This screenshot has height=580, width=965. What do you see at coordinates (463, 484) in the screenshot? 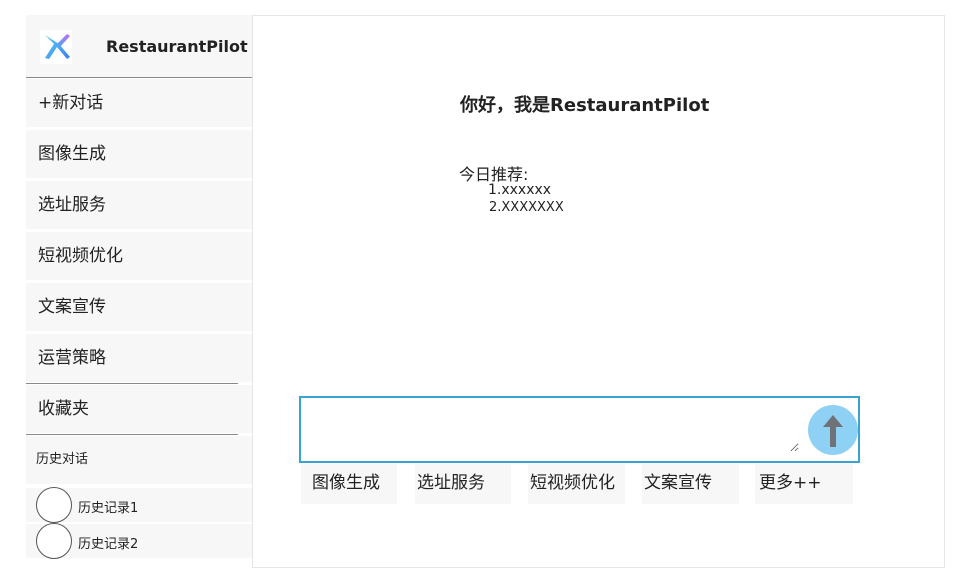
I see `quick-action-site-selection: 选址服务` at bounding box center [463, 484].